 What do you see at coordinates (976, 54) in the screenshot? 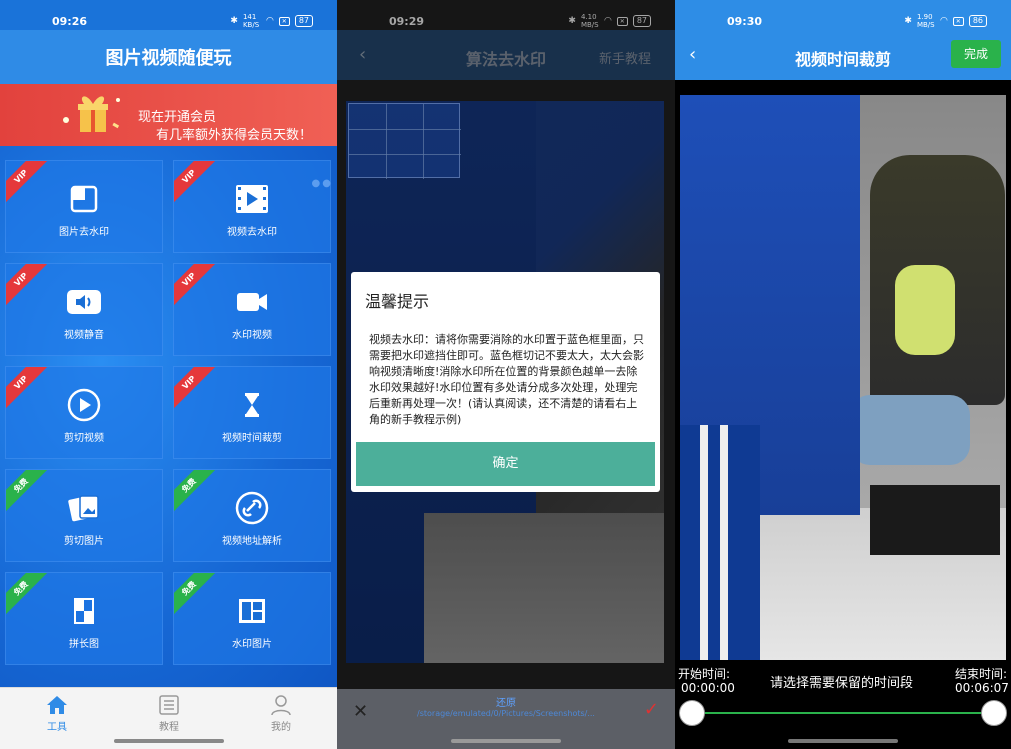
I see `done-button: 完成` at bounding box center [976, 54].